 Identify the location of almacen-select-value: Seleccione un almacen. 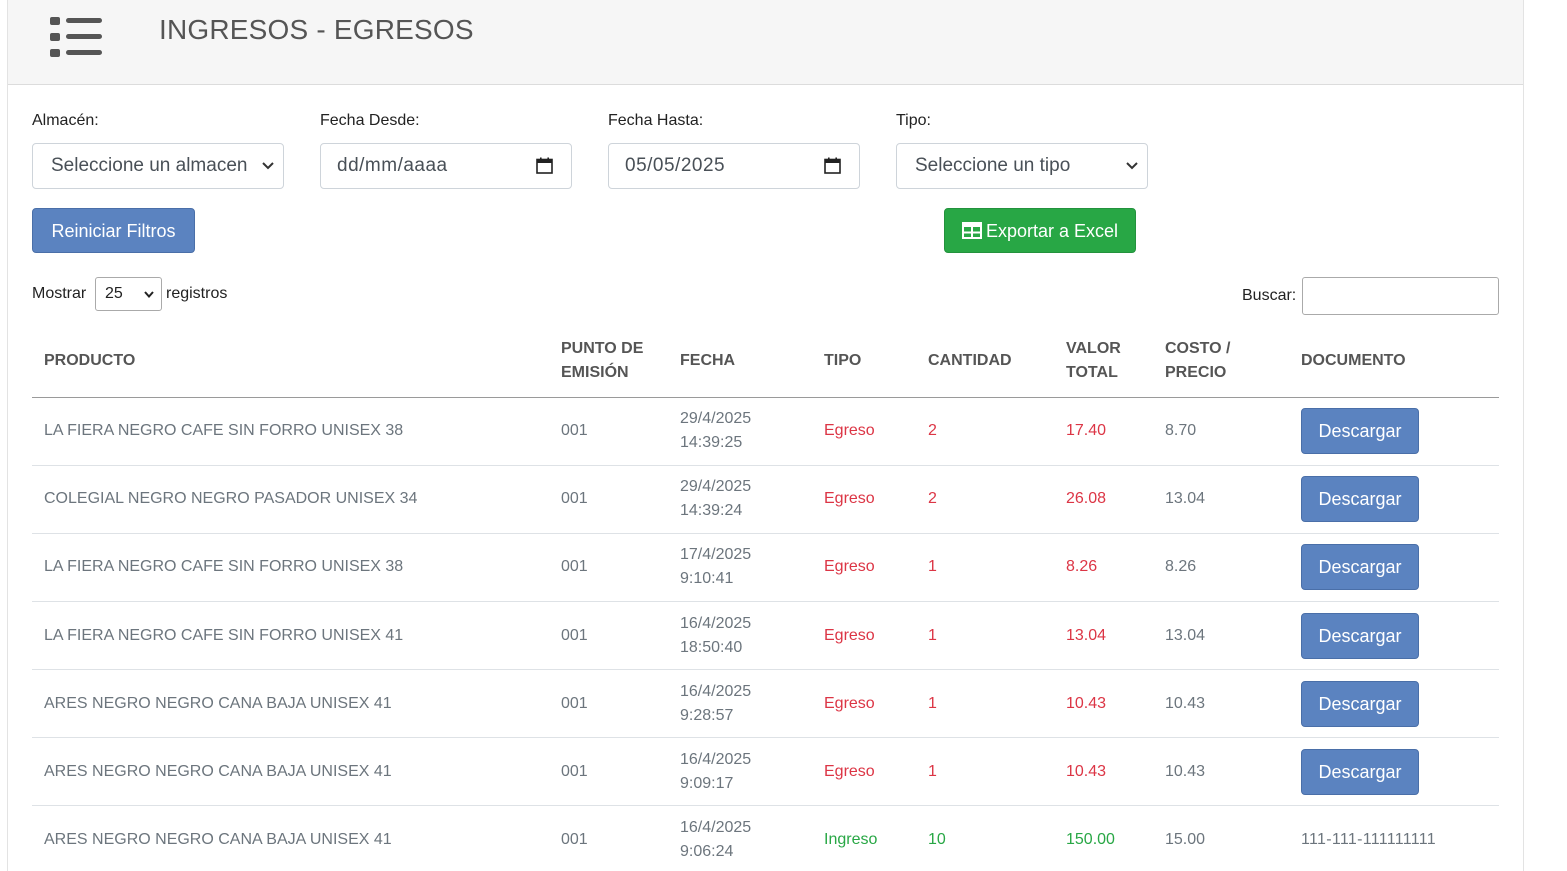
(149, 165).